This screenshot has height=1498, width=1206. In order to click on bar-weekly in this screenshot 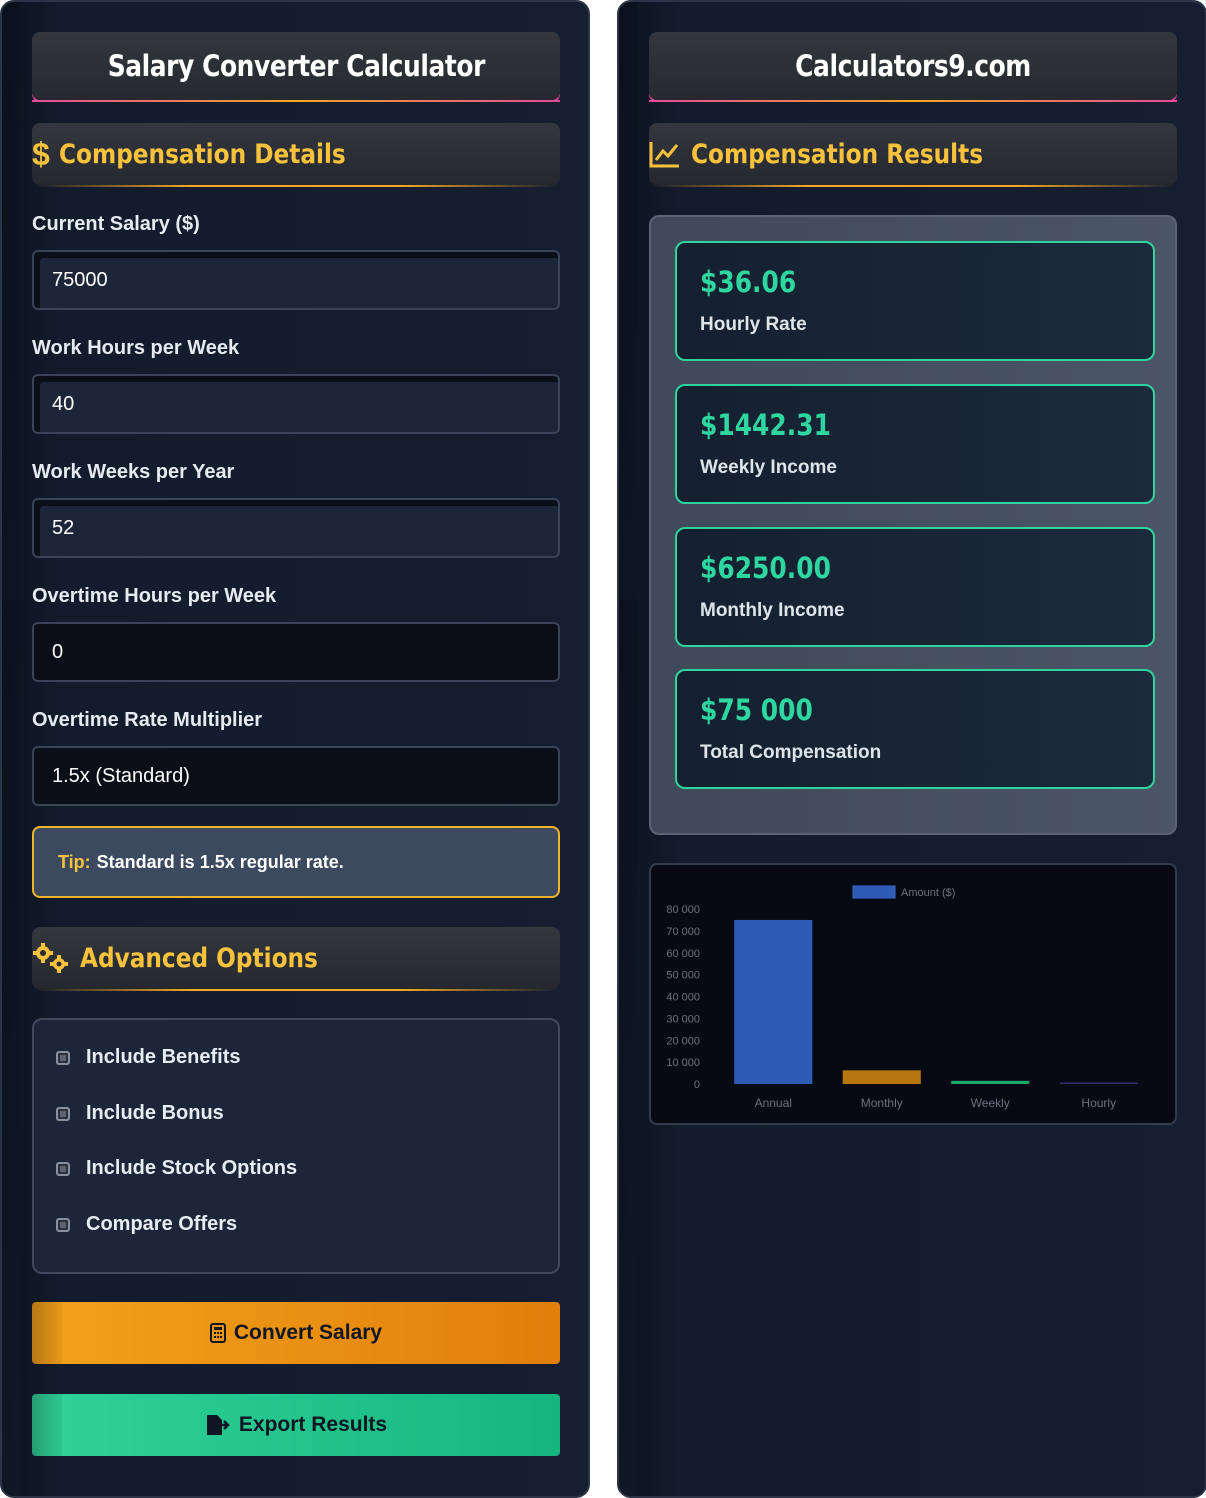, I will do `click(990, 1082)`.